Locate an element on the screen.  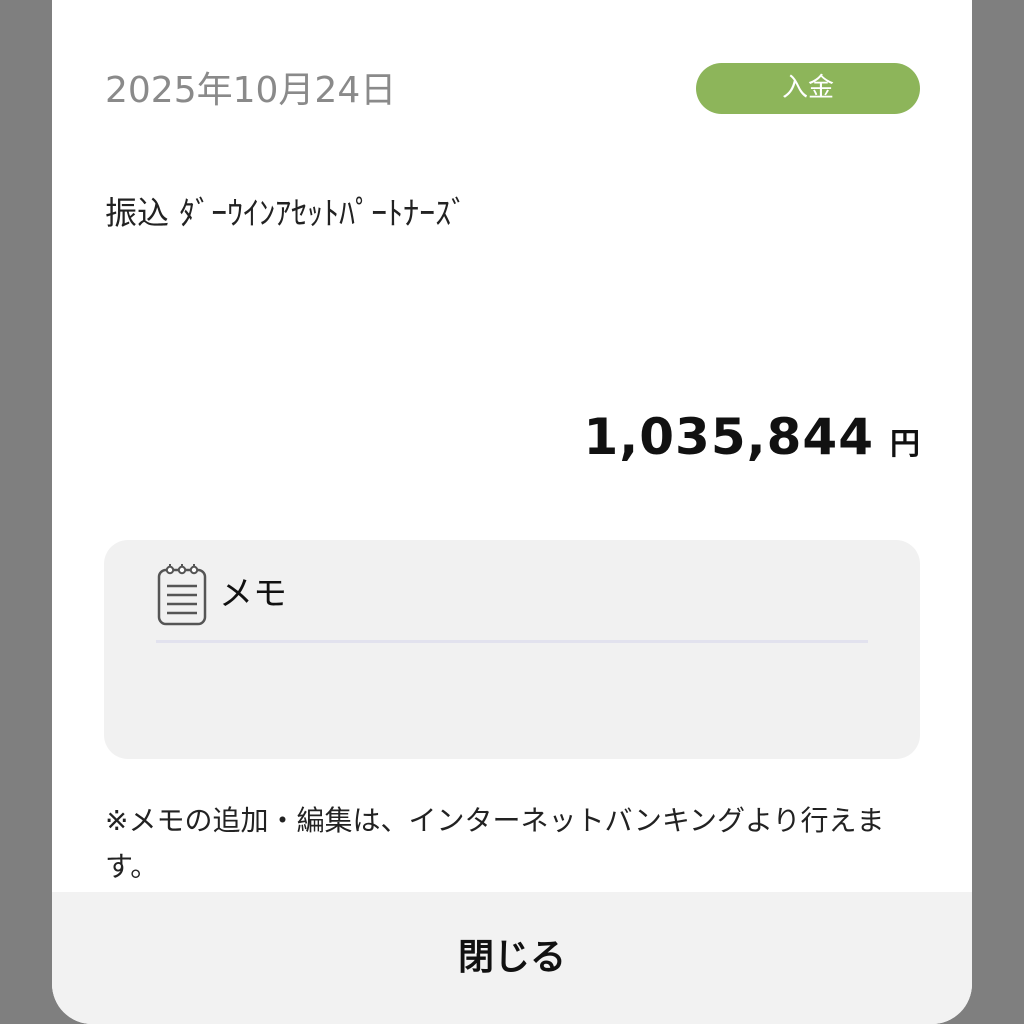
deposit-badge: 入金 is located at coordinates (808, 88).